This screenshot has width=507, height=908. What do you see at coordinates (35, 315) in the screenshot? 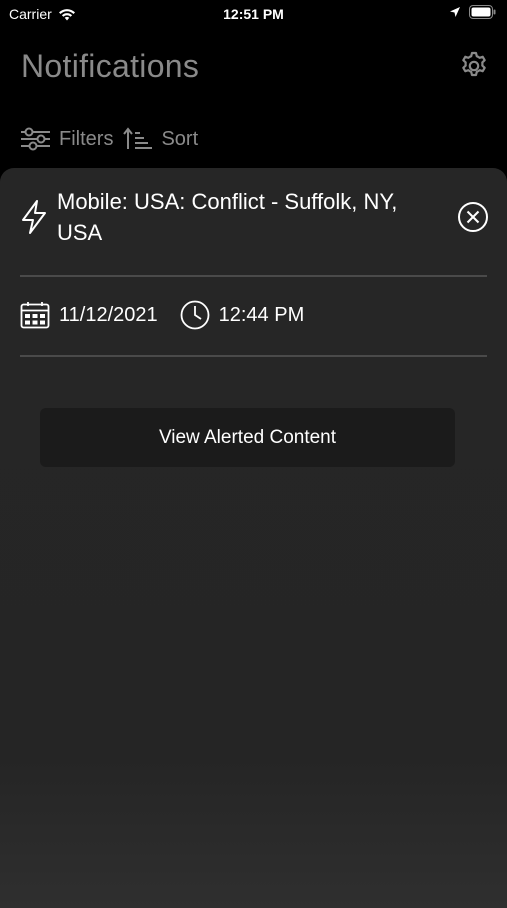
I see `calendar-icon` at bounding box center [35, 315].